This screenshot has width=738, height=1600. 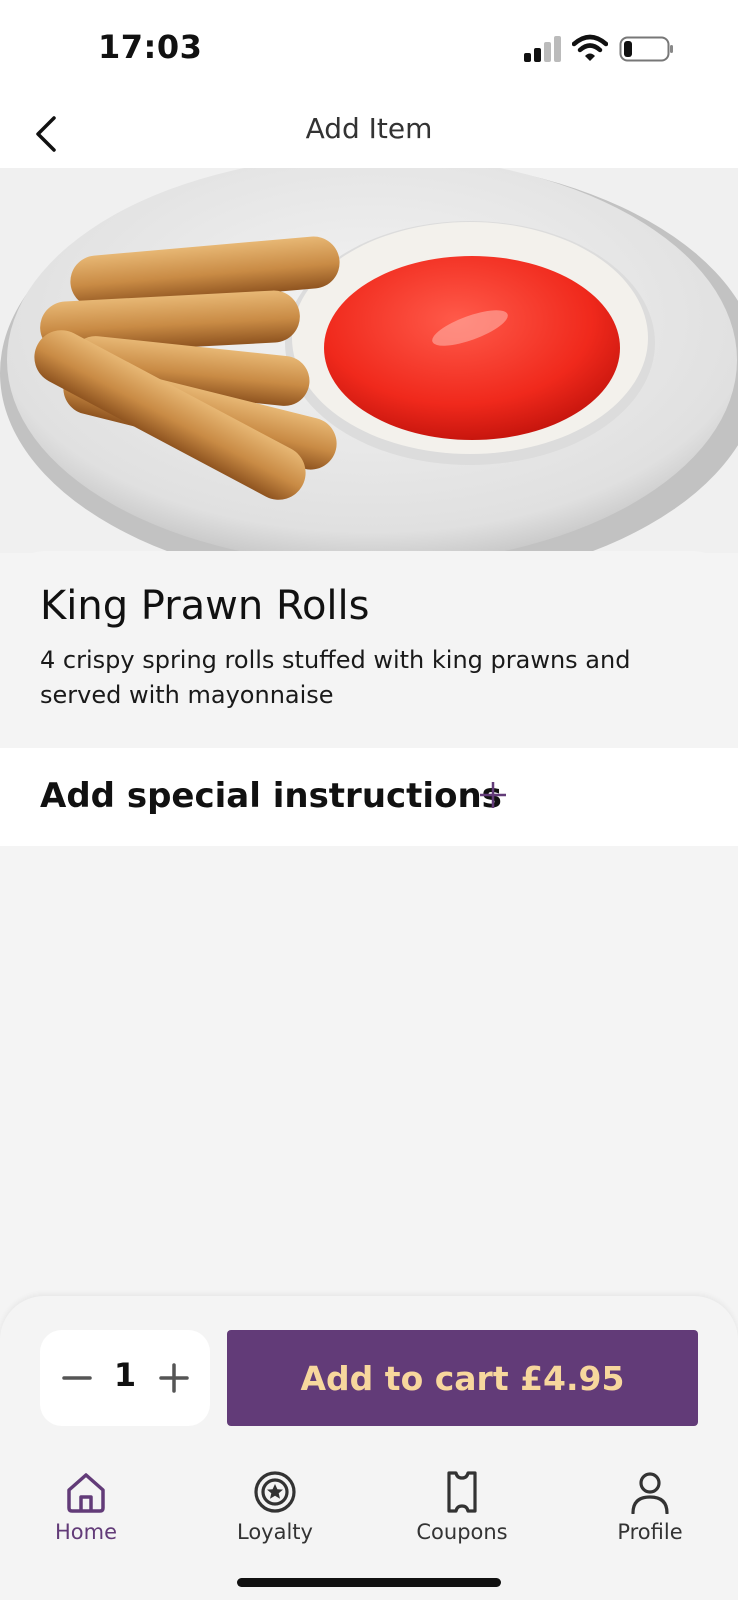 I want to click on status-bar: 17:03, so click(x=369, y=50).